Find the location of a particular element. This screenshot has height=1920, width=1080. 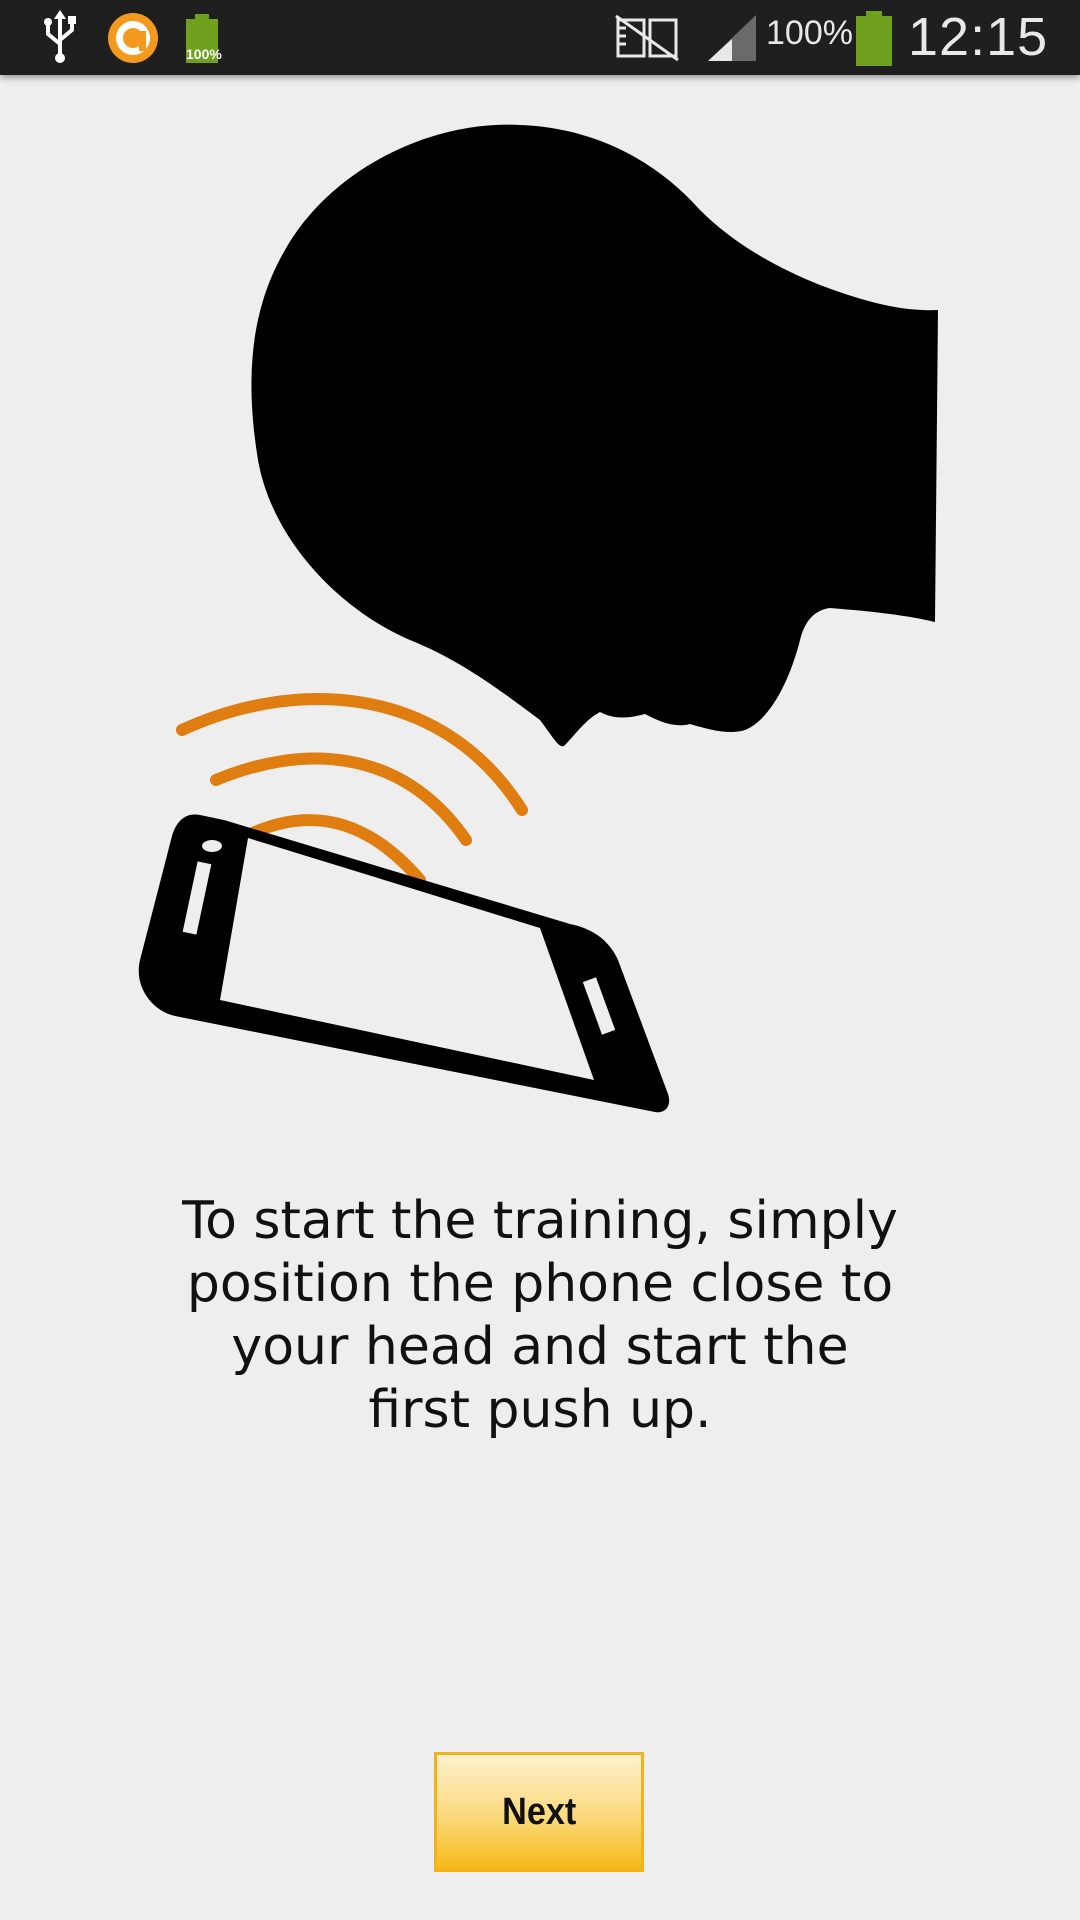

signal-icon is located at coordinates (732, 37).